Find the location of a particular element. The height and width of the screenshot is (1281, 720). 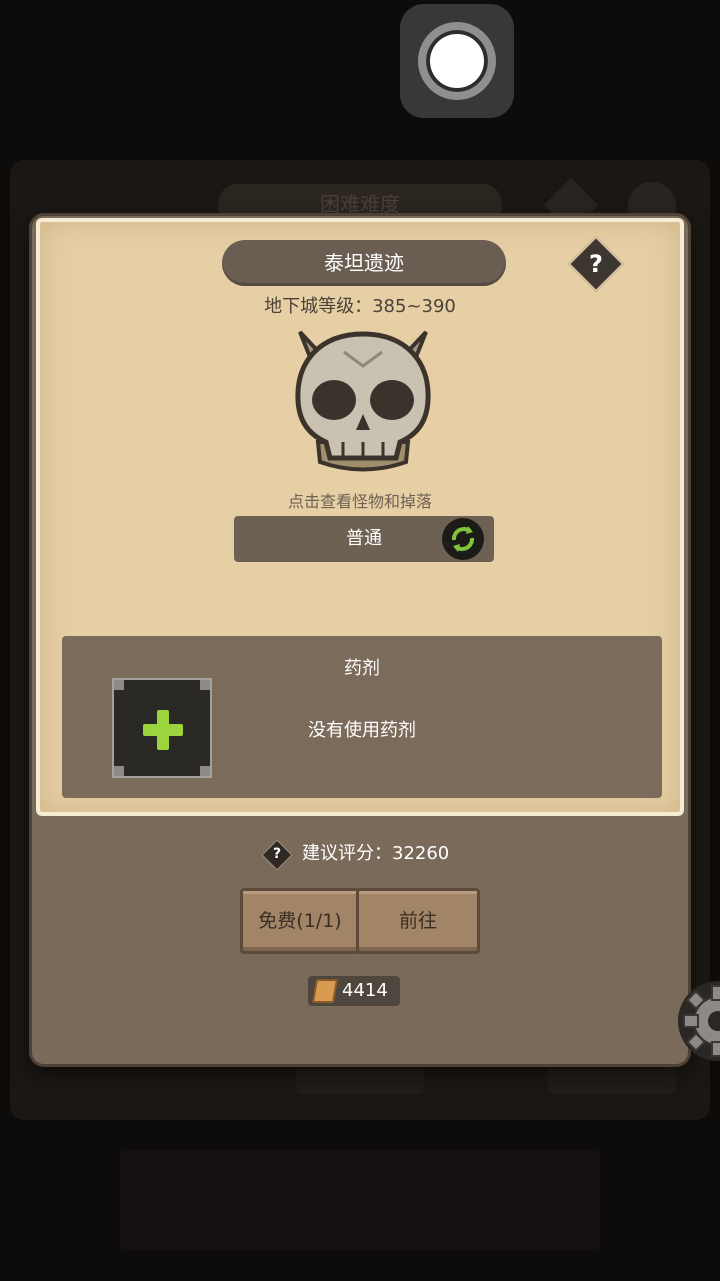

home-ring-icon is located at coordinates (457, 61).